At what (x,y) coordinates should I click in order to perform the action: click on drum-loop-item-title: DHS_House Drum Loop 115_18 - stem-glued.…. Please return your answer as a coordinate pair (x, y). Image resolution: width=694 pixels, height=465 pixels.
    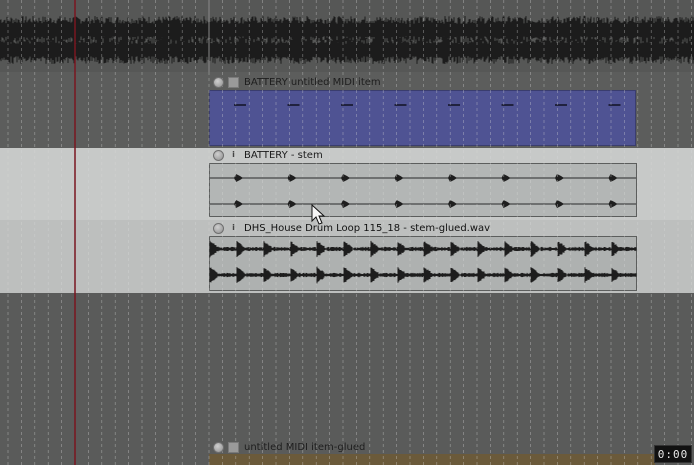
    Looking at the image, I should click on (367, 228).